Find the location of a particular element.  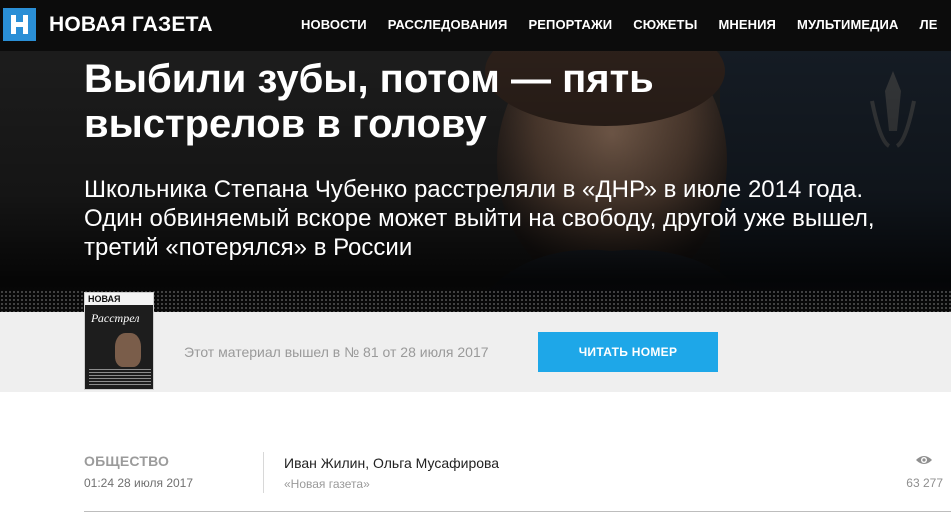

cover-title: Расстрел is located at coordinates (115, 318).